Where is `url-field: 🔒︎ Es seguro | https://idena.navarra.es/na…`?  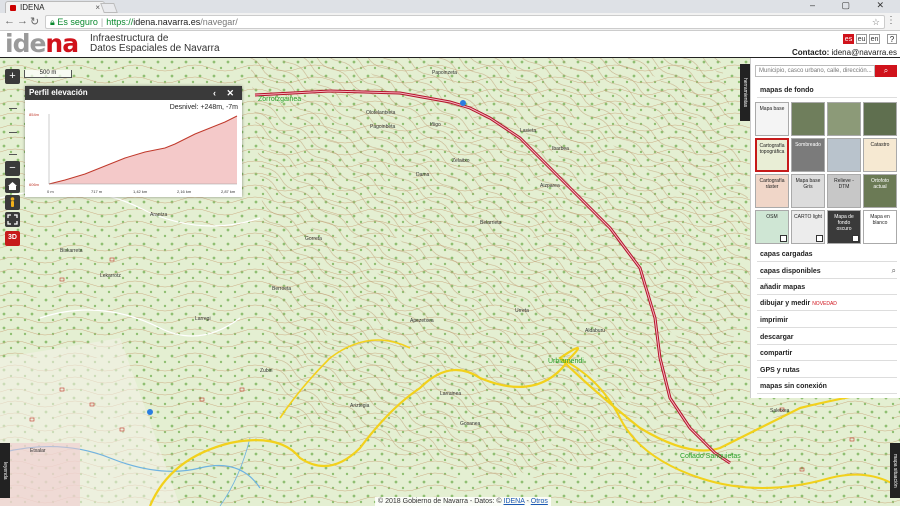
url-field: 🔒︎ Es seguro | https://idena.navarra.es/na… is located at coordinates (465, 22).